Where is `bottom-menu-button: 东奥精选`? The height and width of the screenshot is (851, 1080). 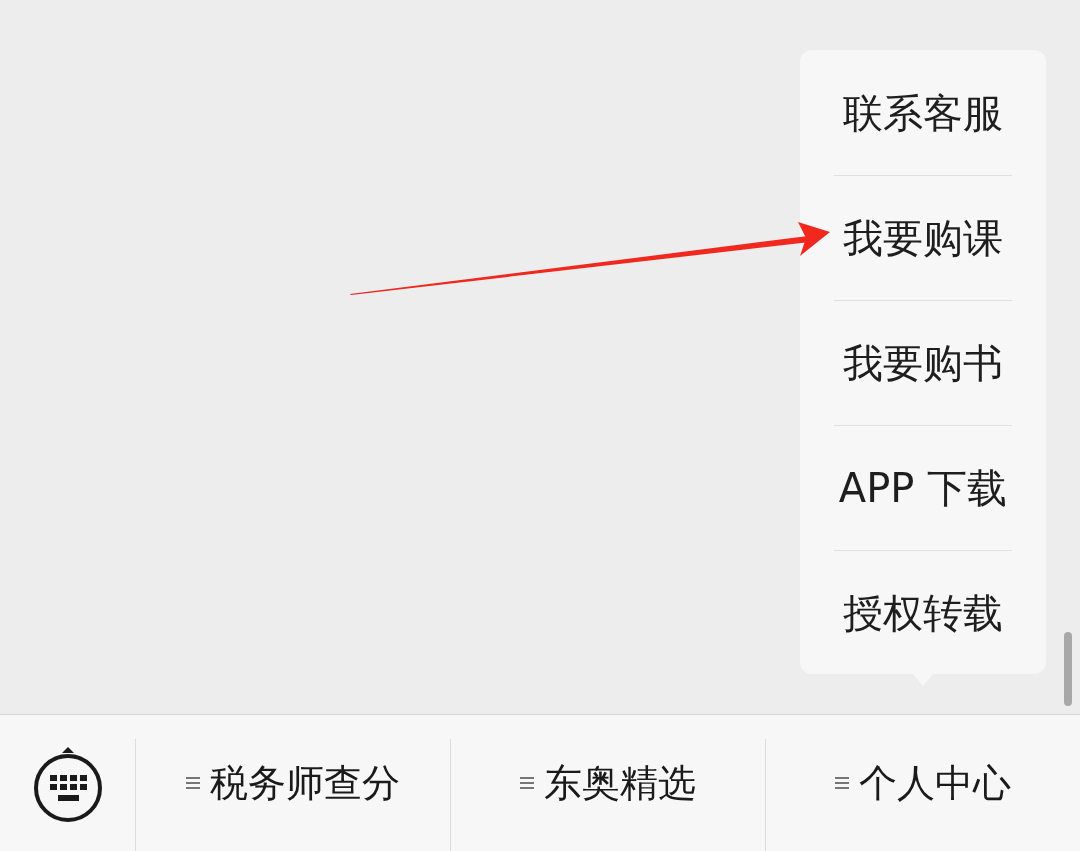 bottom-menu-button: 东奥精选 is located at coordinates (608, 783).